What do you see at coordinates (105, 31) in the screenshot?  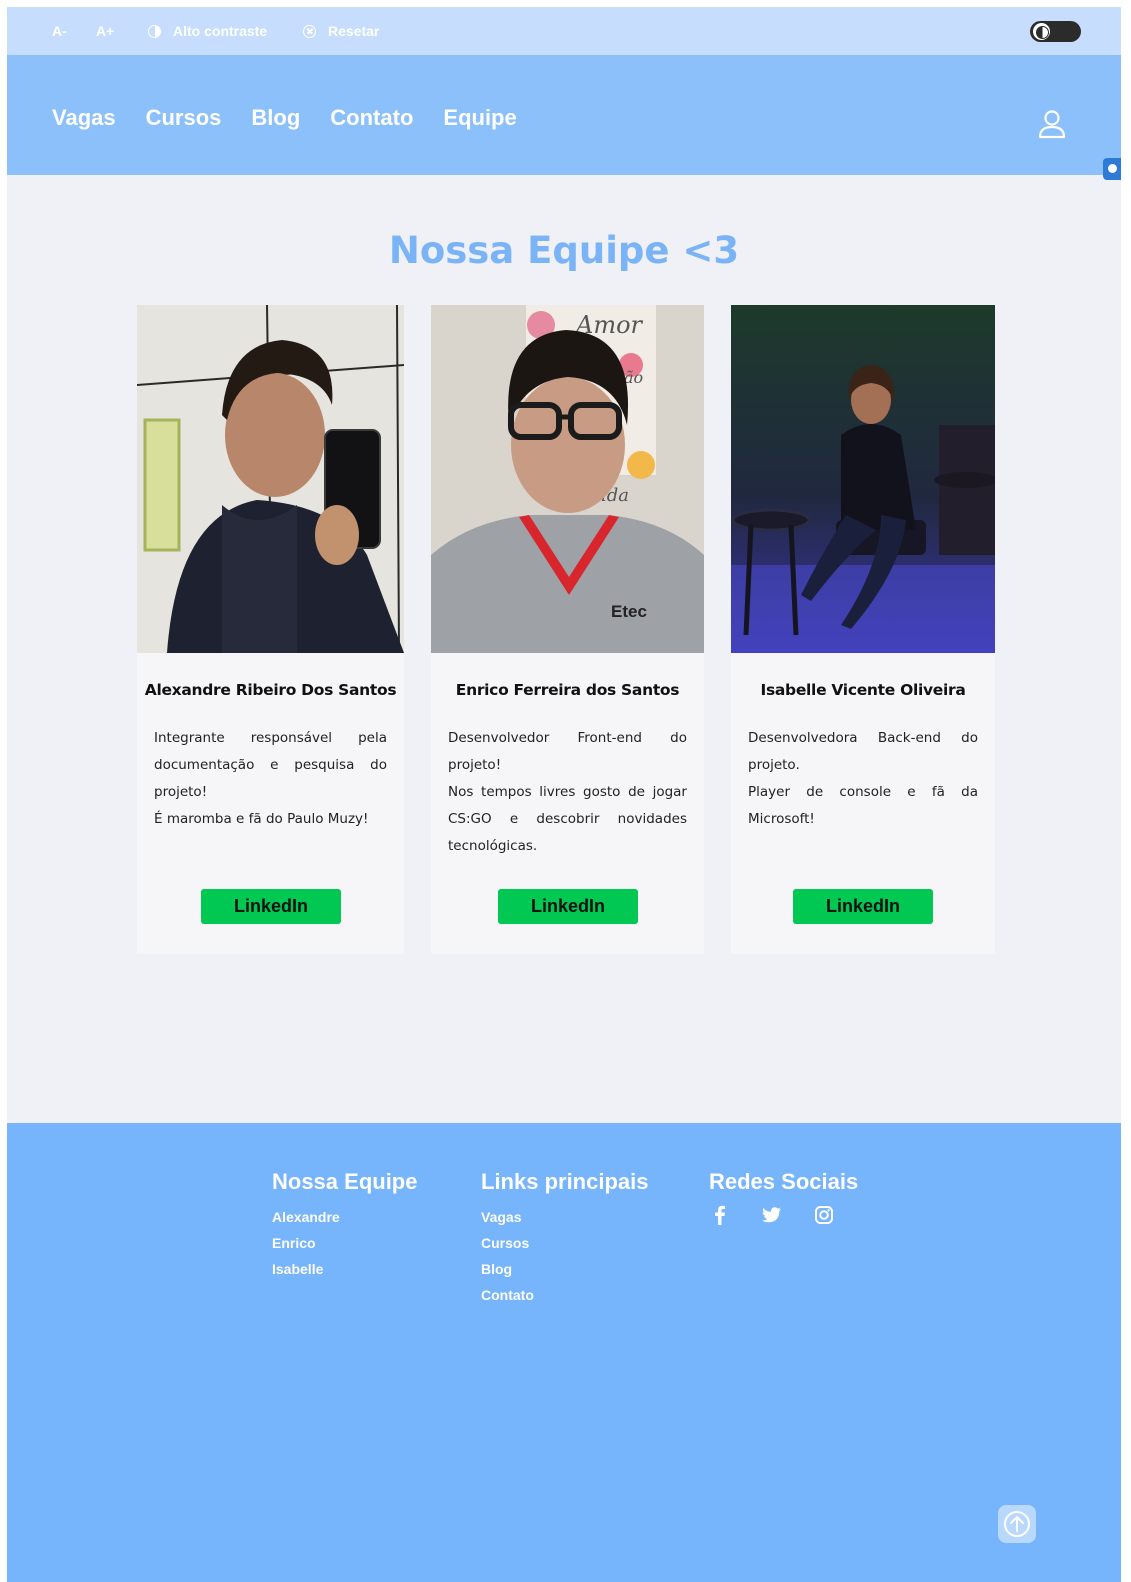 I see `font-increase-button: A+` at bounding box center [105, 31].